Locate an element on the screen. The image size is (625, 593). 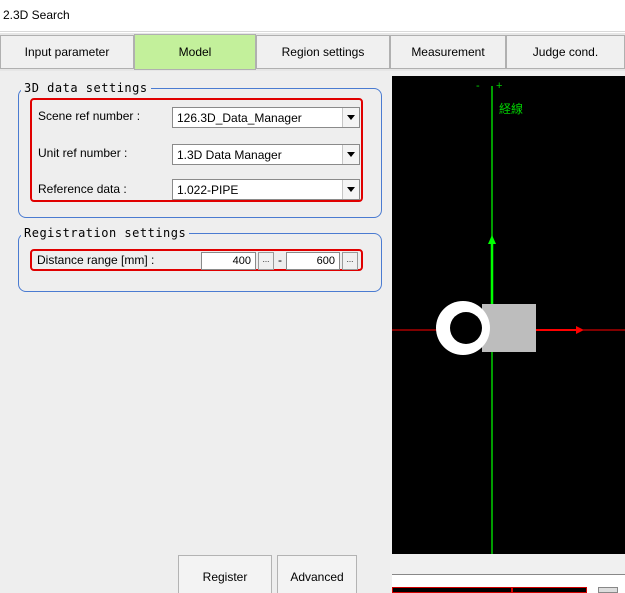
distance-min-field: 400 is located at coordinates (228, 261).